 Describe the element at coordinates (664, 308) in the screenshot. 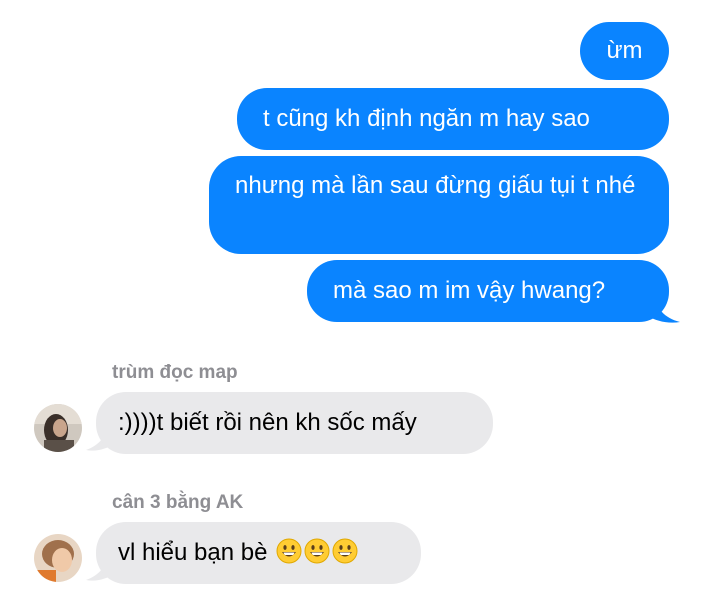

I see `outgoing-bubble-tail` at that location.